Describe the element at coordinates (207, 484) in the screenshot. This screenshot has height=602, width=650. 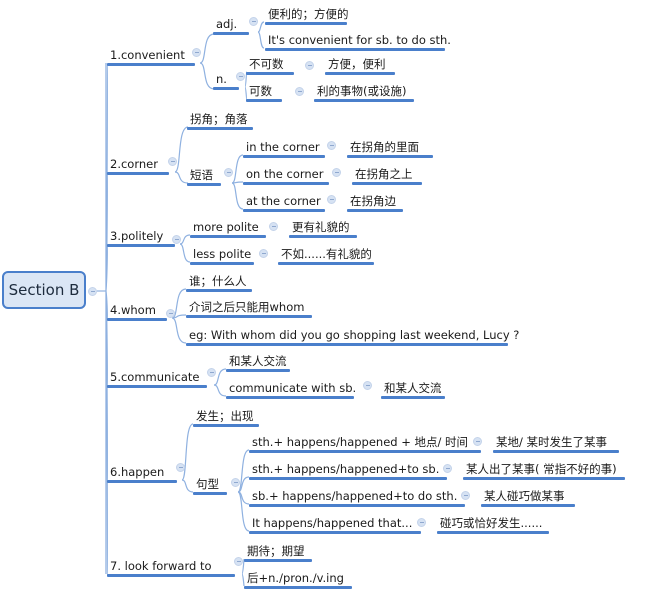
I see `sub-node: 句型` at that location.